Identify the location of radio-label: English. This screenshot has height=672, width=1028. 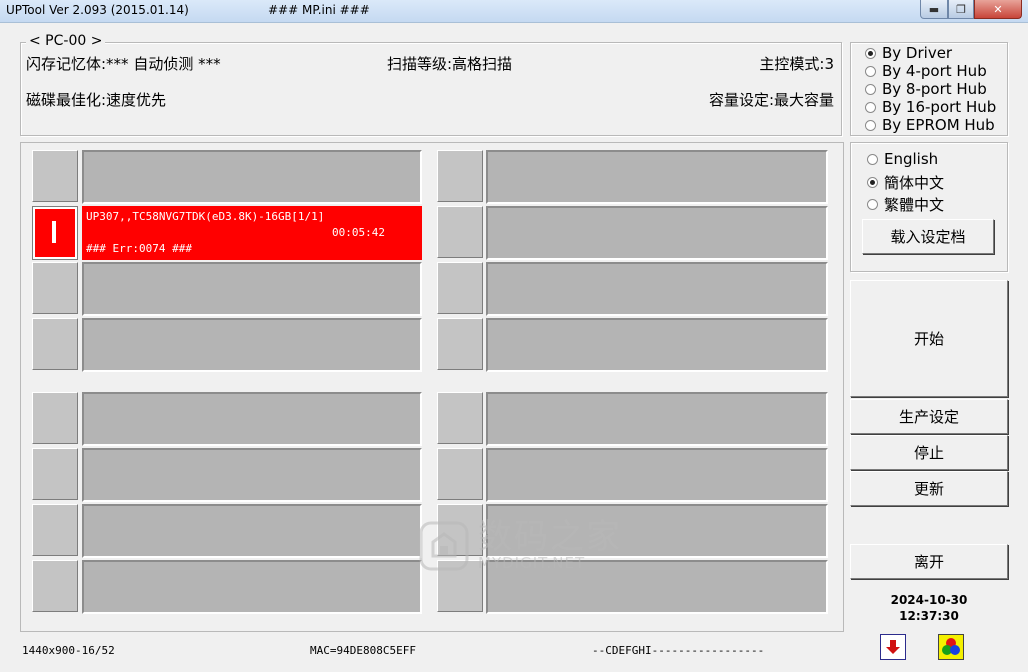
(911, 159).